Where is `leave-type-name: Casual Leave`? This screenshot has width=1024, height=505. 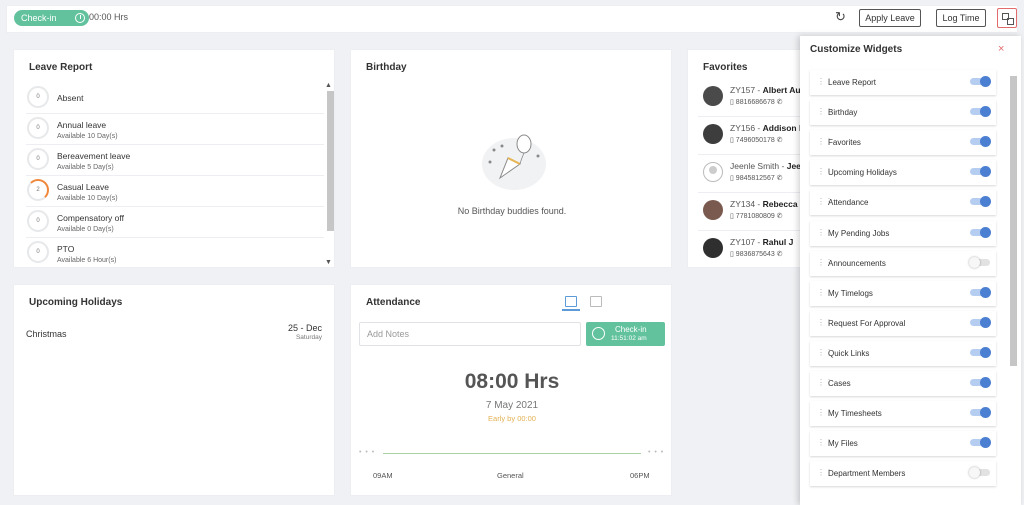
leave-type-name: Casual Leave is located at coordinates (83, 187).